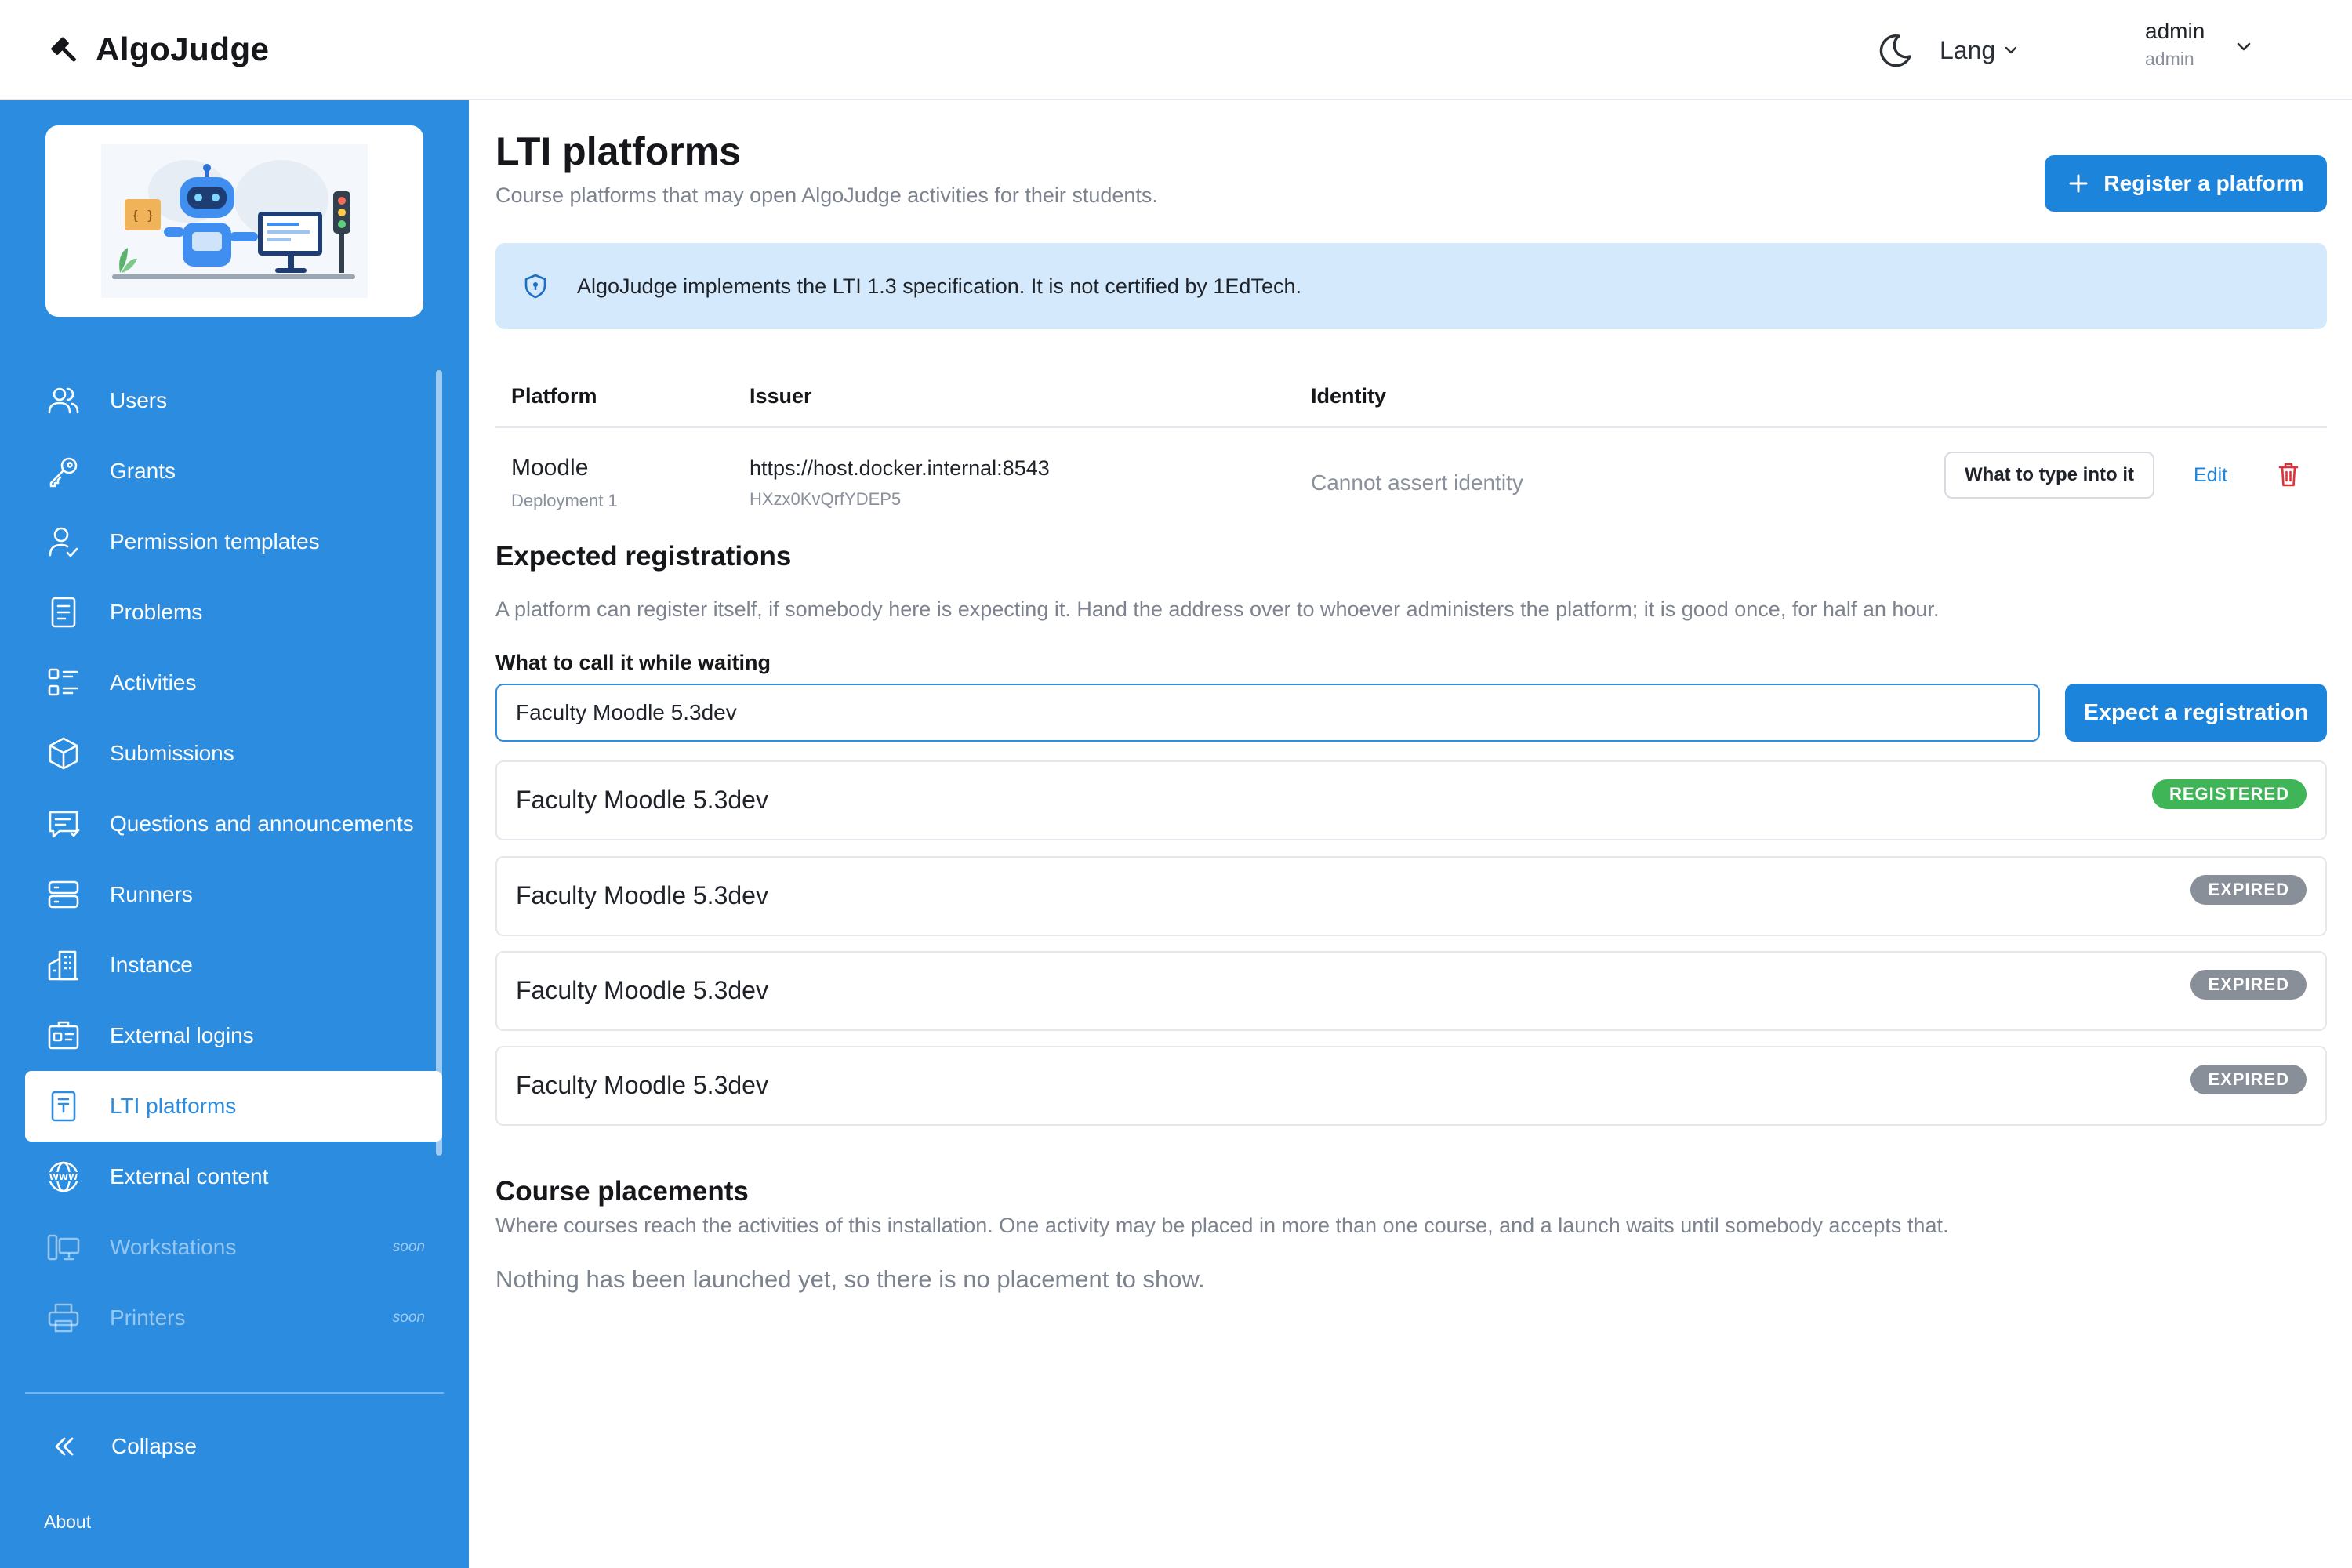  What do you see at coordinates (233, 753) in the screenshot?
I see `sidebar-item-submissions: Submissions` at bounding box center [233, 753].